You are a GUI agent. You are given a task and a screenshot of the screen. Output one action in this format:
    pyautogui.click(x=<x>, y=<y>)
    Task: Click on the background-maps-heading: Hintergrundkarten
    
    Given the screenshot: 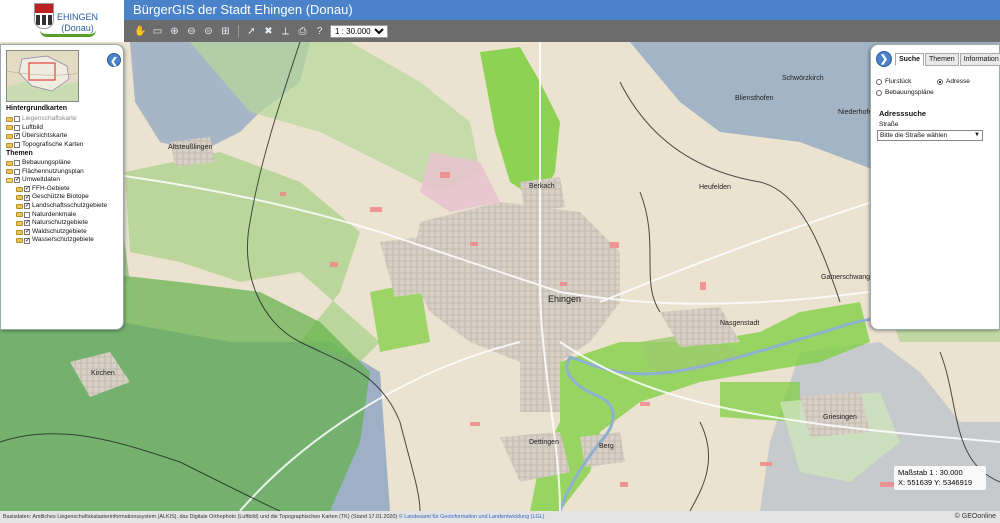 What is the action you would take?
    pyautogui.click(x=37, y=108)
    